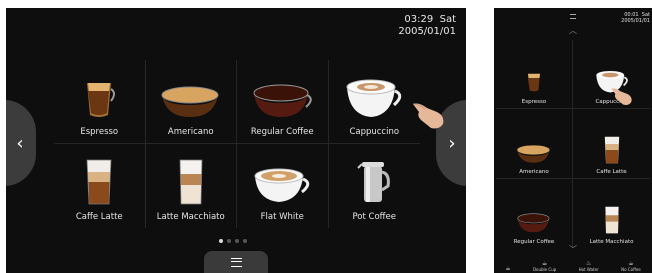  I want to click on chevron-left-icon: ‹, so click(20, 143).